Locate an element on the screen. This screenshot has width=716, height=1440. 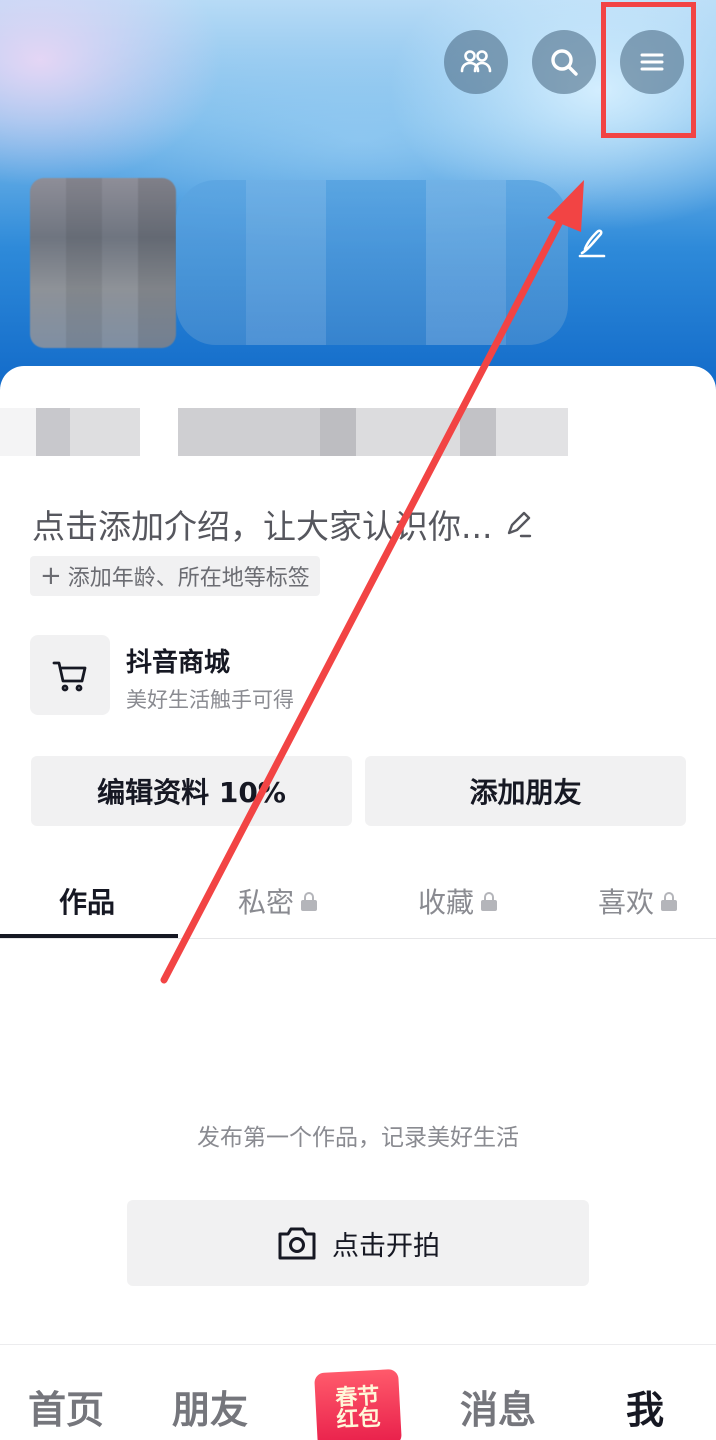
avatar is located at coordinates (103, 263).